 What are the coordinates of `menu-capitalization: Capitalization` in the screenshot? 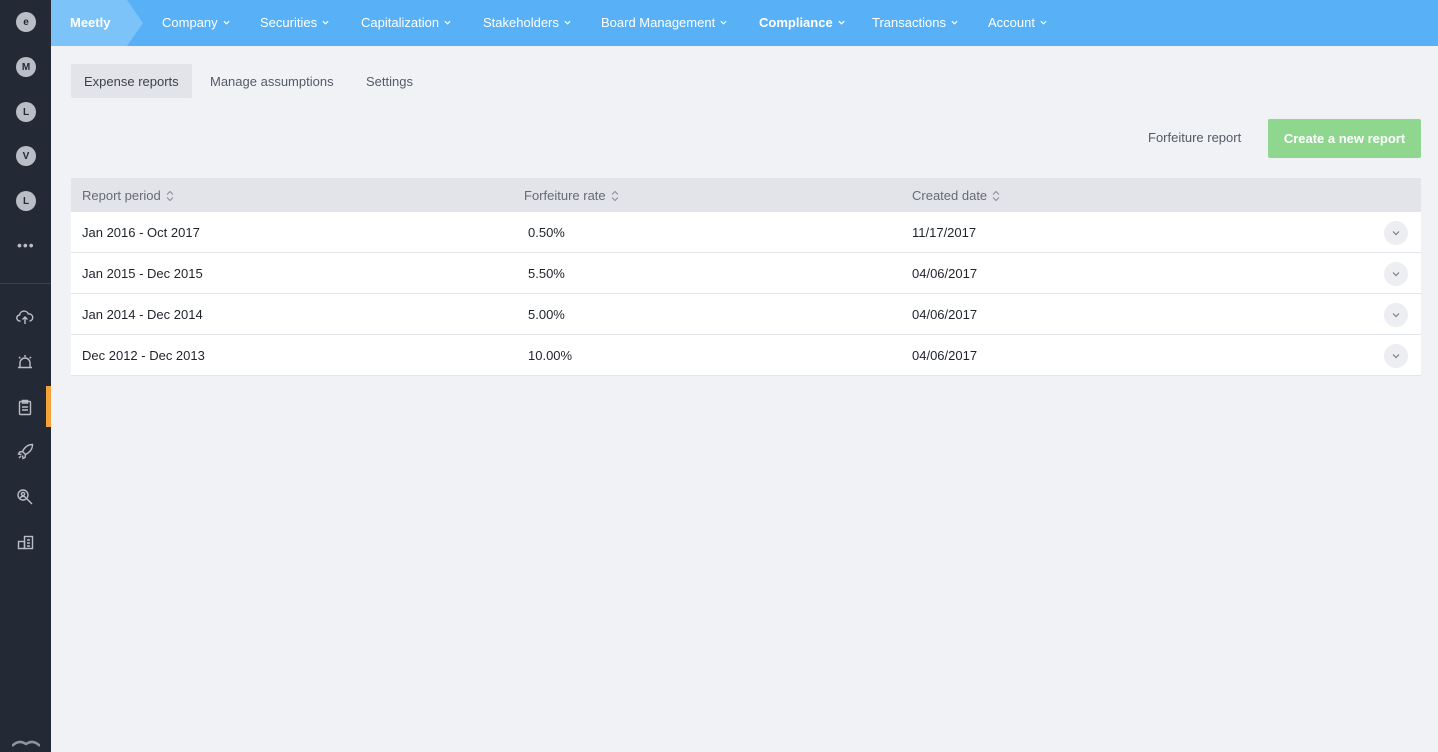 It's located at (406, 22).